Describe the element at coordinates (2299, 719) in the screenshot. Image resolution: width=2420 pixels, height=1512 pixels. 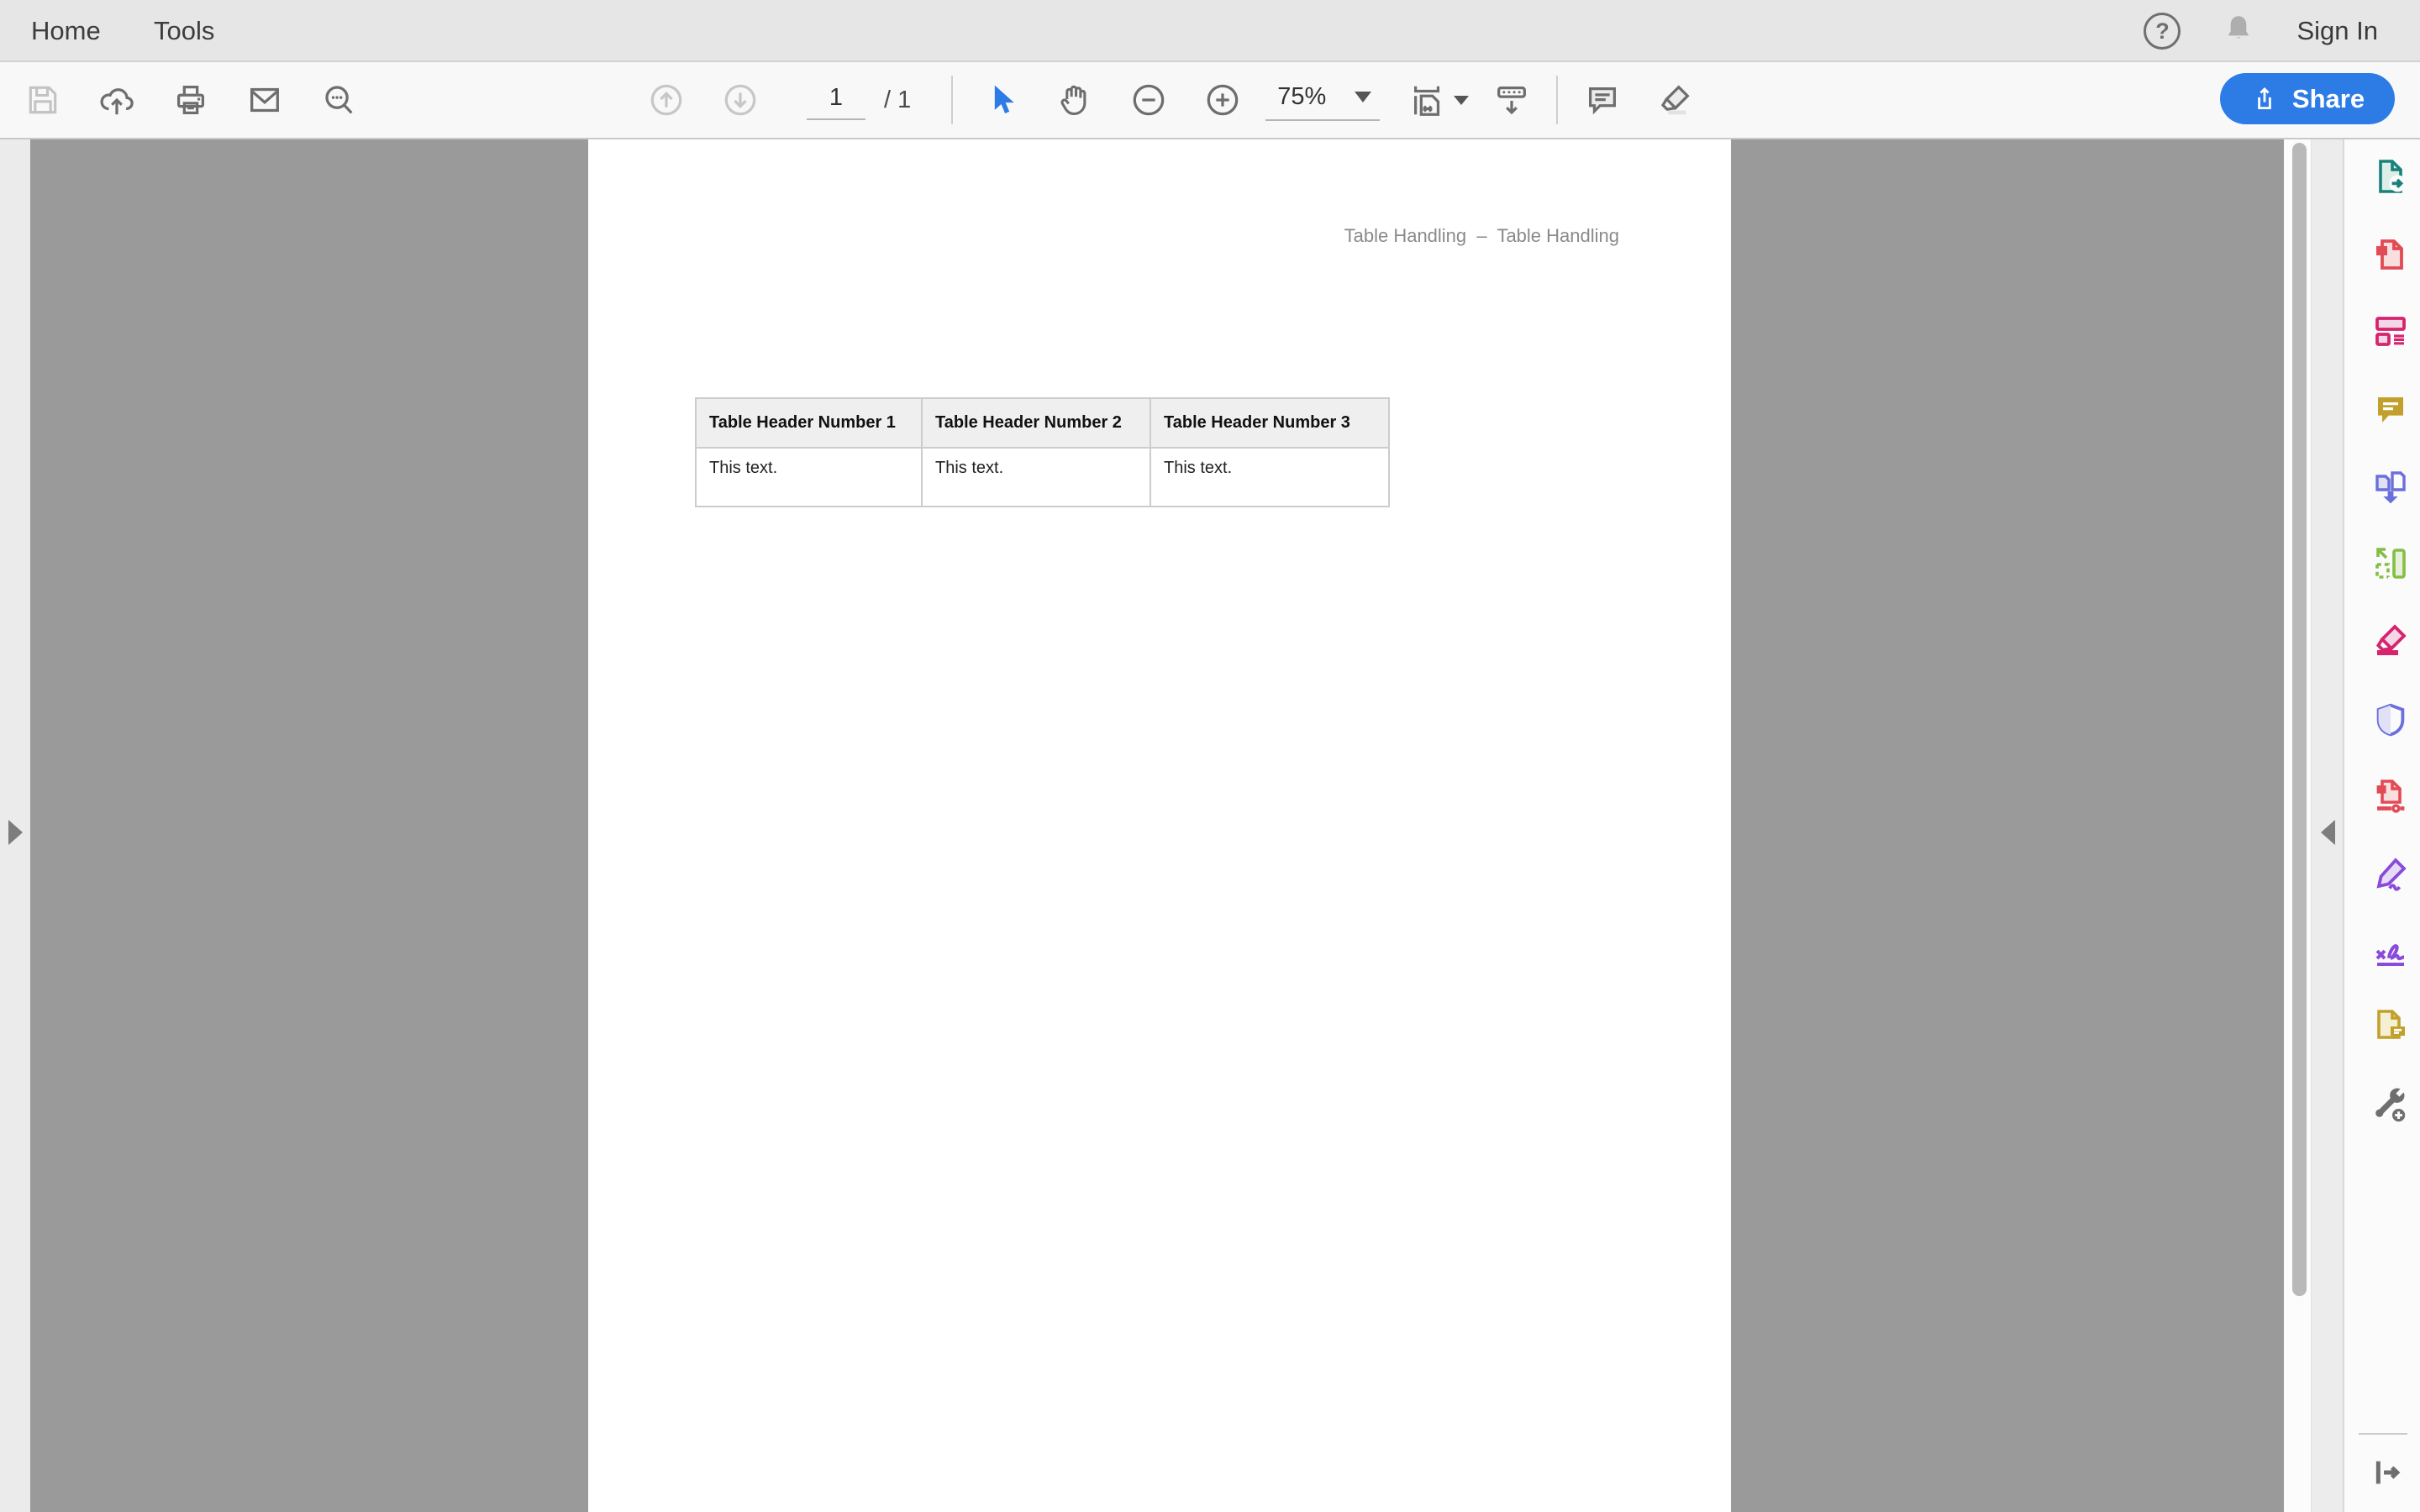
I see `scrollbar-thumb` at that location.